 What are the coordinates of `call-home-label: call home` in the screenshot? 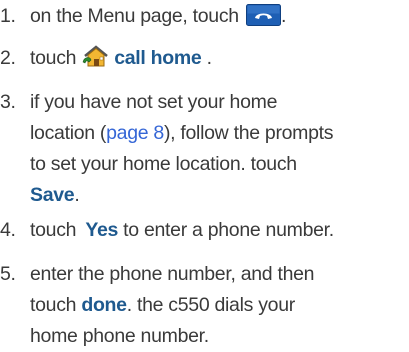 It's located at (158, 58).